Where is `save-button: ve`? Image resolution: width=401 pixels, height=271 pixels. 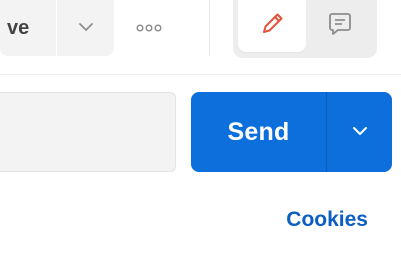
save-button: ve is located at coordinates (28, 28).